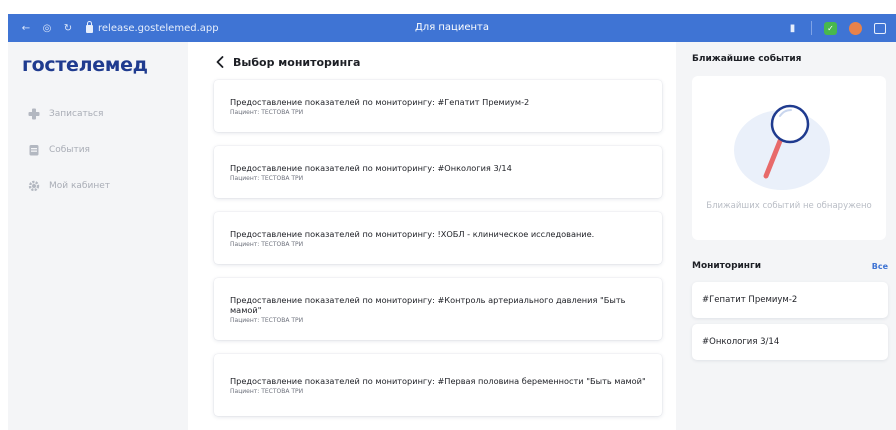 Image resolution: width=896 pixels, height=430 pixels. I want to click on sidebar-item-label: Записаться, so click(76, 114).